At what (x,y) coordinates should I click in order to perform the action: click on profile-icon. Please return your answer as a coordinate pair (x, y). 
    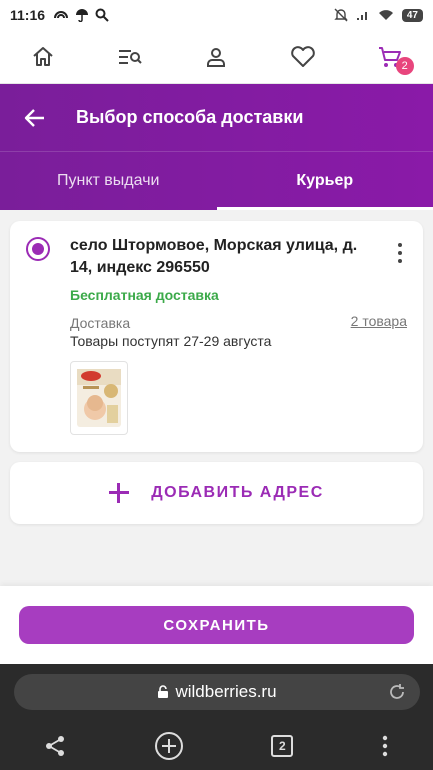
    Looking at the image, I should click on (216, 57).